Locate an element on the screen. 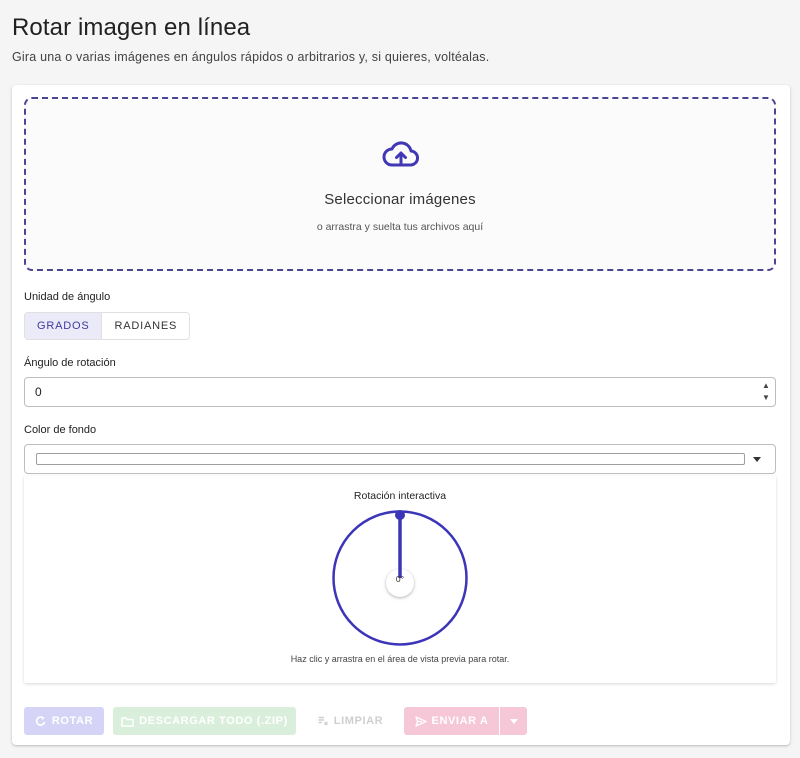  cloud-upload-icon is located at coordinates (400, 154).